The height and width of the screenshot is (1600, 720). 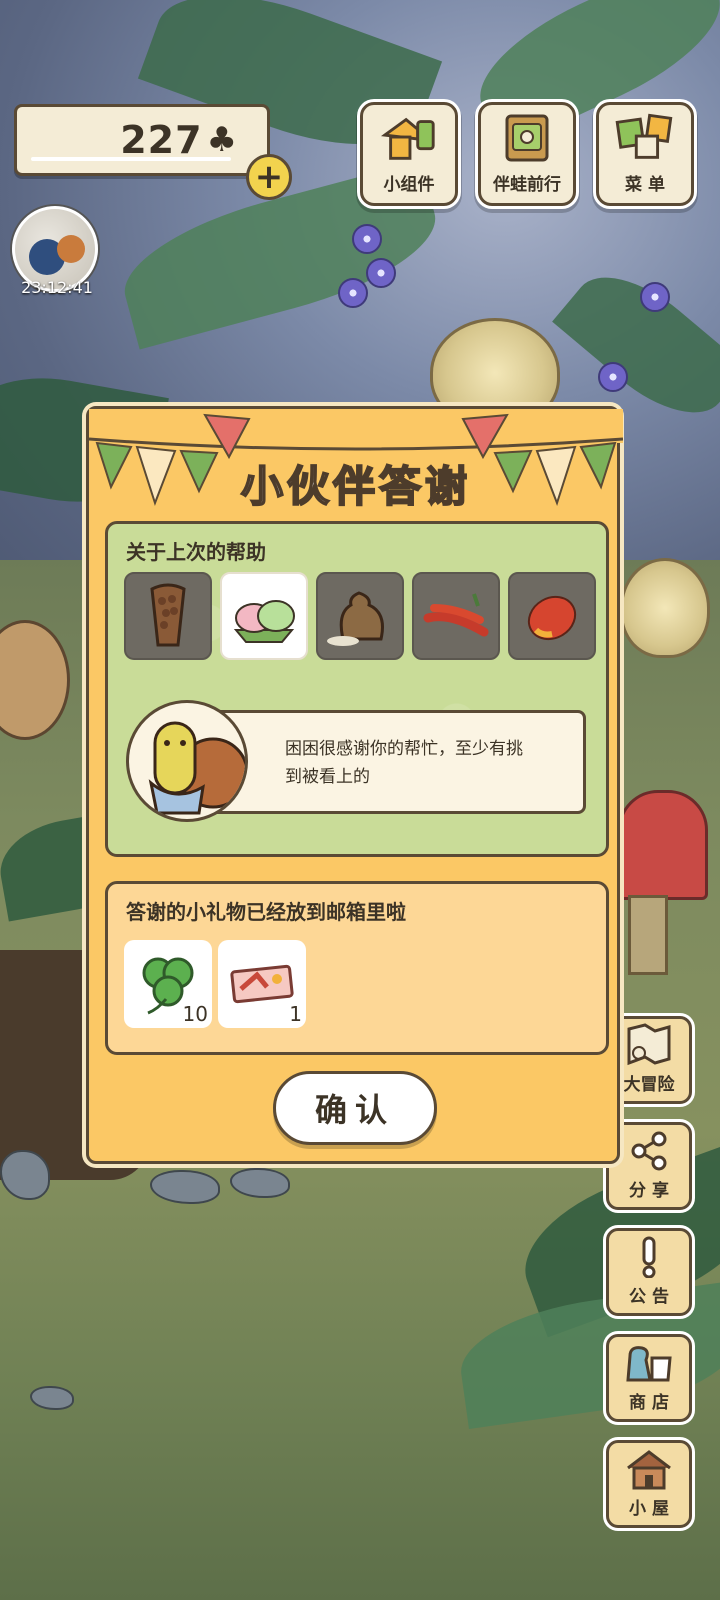 What do you see at coordinates (527, 185) in the screenshot?
I see `journey-label: 伴蛙前行` at bounding box center [527, 185].